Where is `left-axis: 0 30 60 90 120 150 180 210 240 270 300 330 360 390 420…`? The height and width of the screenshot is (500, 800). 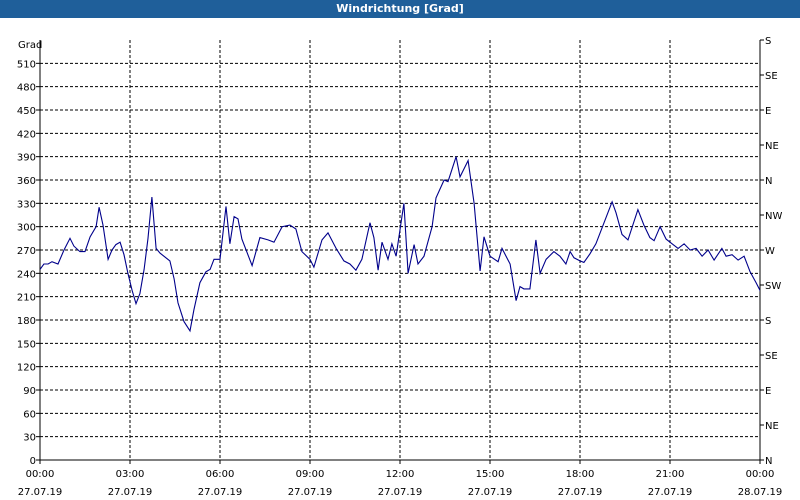 left-axis: 0 30 60 90 120 150 180 210 240 270 300 330 360 390 420… is located at coordinates (28, 263).